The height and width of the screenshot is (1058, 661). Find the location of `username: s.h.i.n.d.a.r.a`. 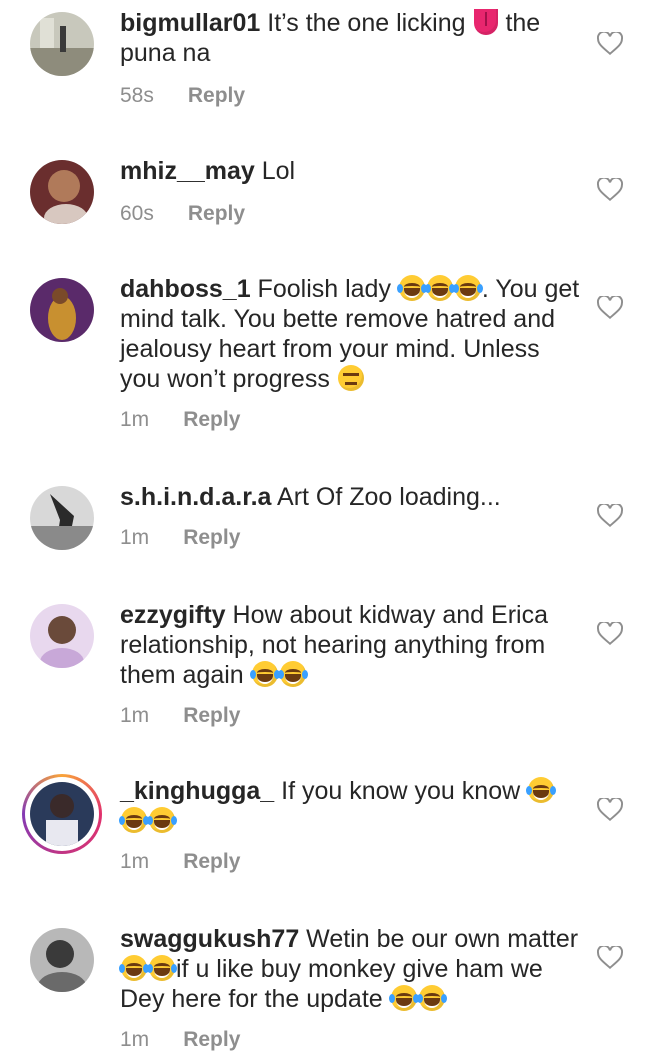

username: s.h.i.n.d.a.r.a is located at coordinates (195, 497).